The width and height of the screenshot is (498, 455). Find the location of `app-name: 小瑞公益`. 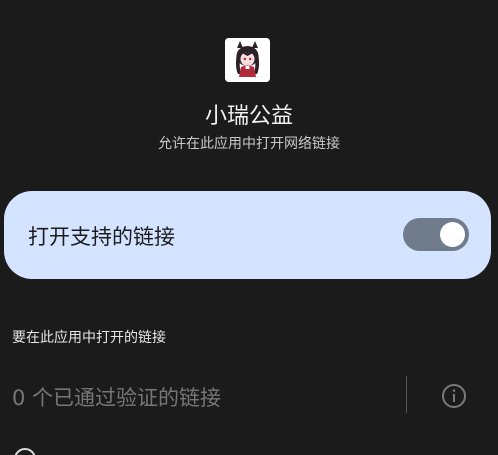

app-name: 小瑞公益 is located at coordinates (248, 116).